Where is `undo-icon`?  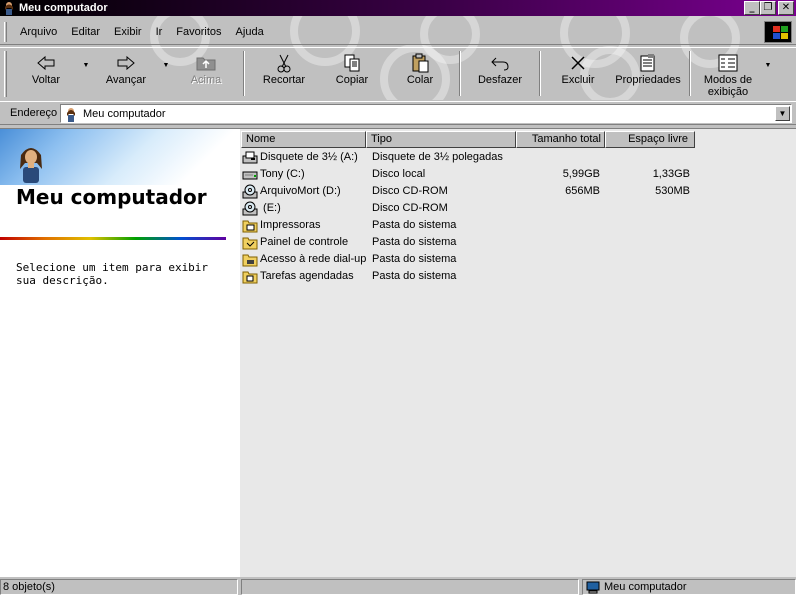
undo-icon is located at coordinates (500, 63).